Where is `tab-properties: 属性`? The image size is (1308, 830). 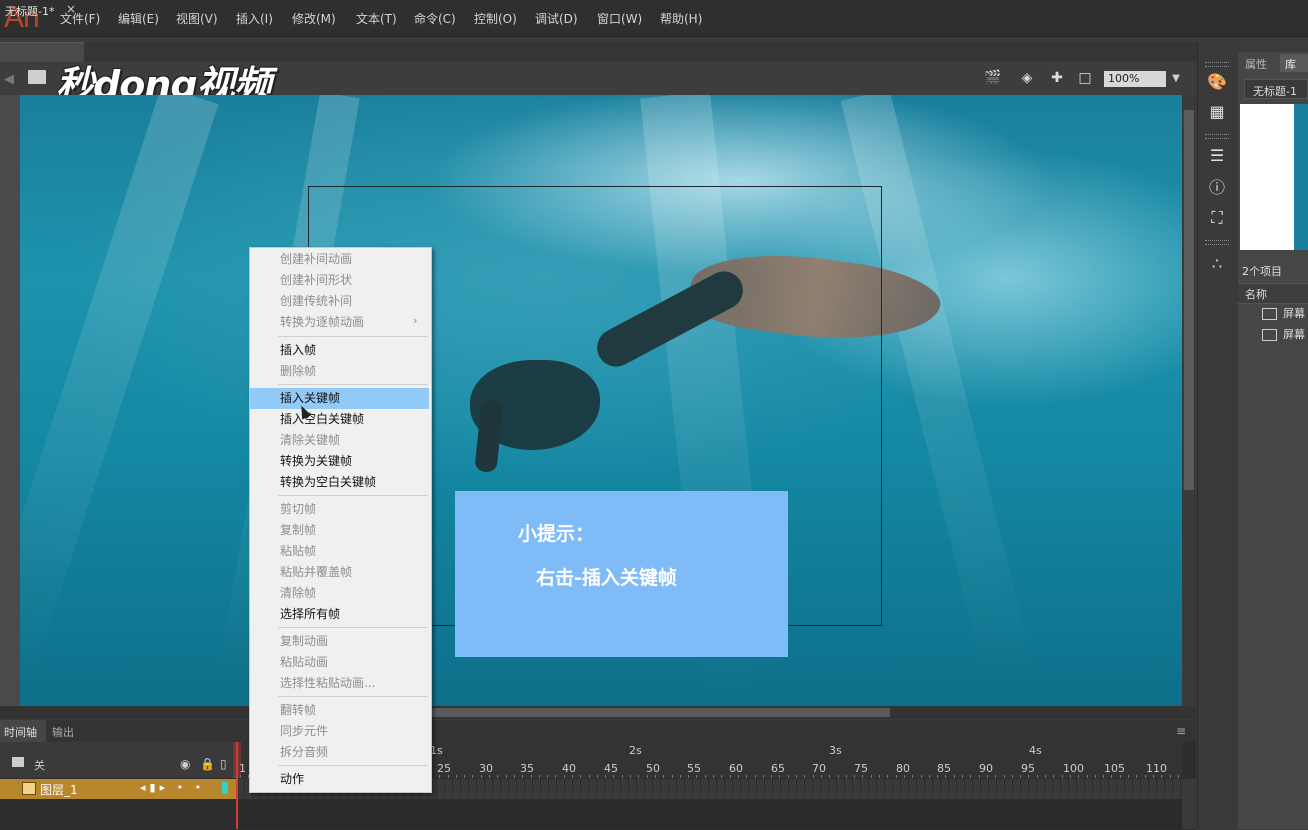 tab-properties: 属性 is located at coordinates (1256, 64).